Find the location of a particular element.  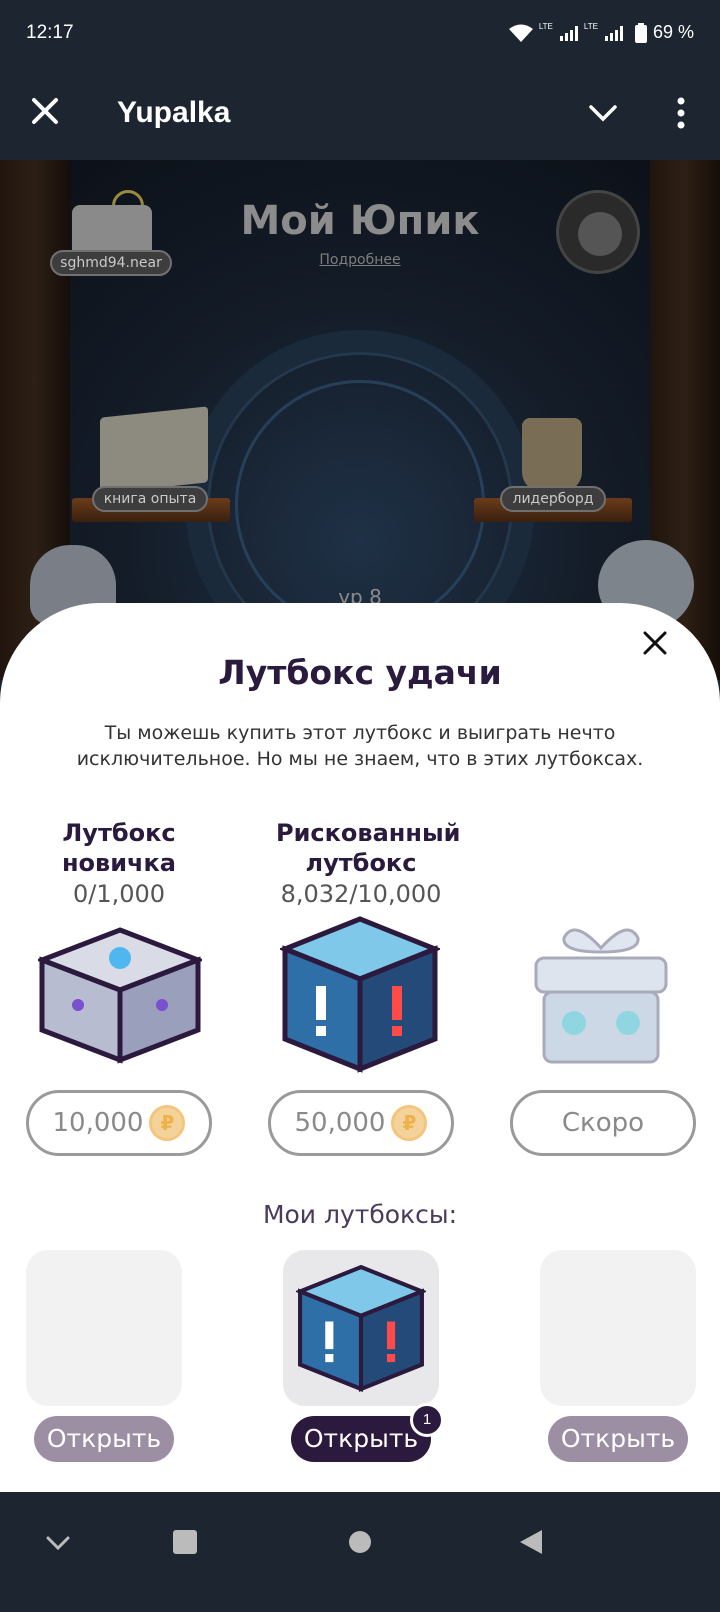

close-icon is located at coordinates (45, 111).